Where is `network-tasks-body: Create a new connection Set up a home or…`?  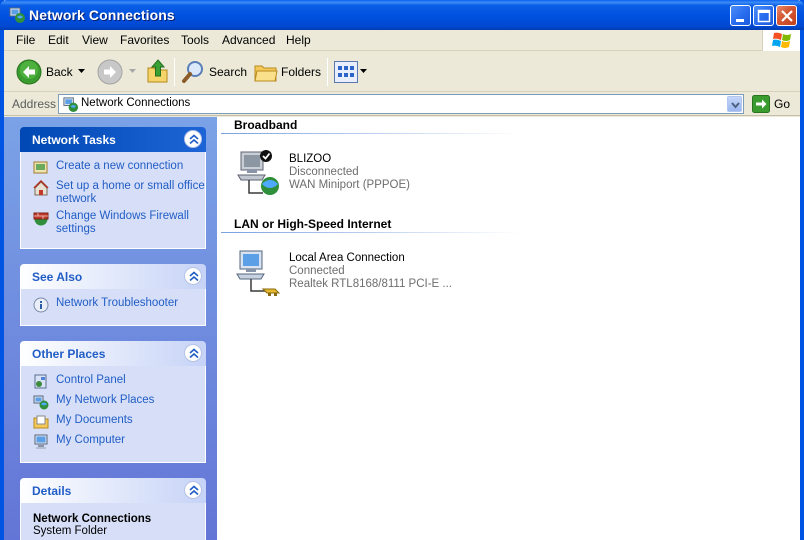 network-tasks-body: Create a new connection Set up a home or… is located at coordinates (113, 200).